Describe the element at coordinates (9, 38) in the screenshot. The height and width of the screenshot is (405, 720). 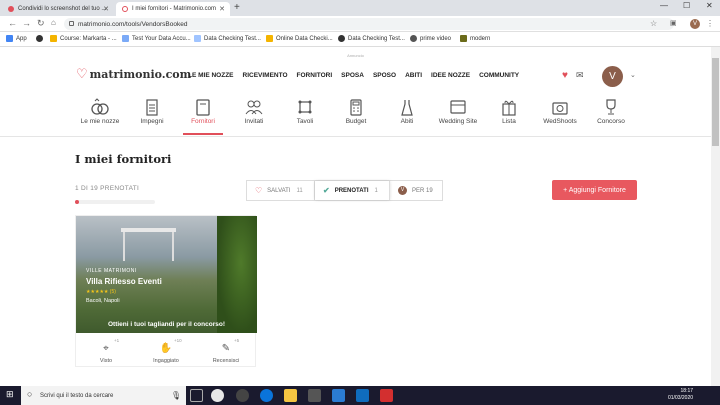
I see `apps-icon` at that location.